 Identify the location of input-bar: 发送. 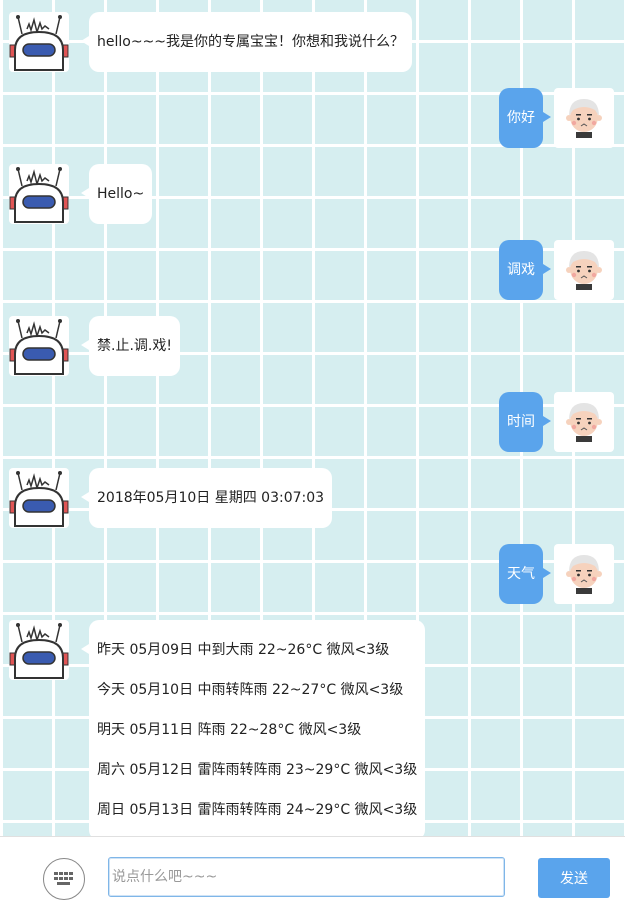
(312, 869).